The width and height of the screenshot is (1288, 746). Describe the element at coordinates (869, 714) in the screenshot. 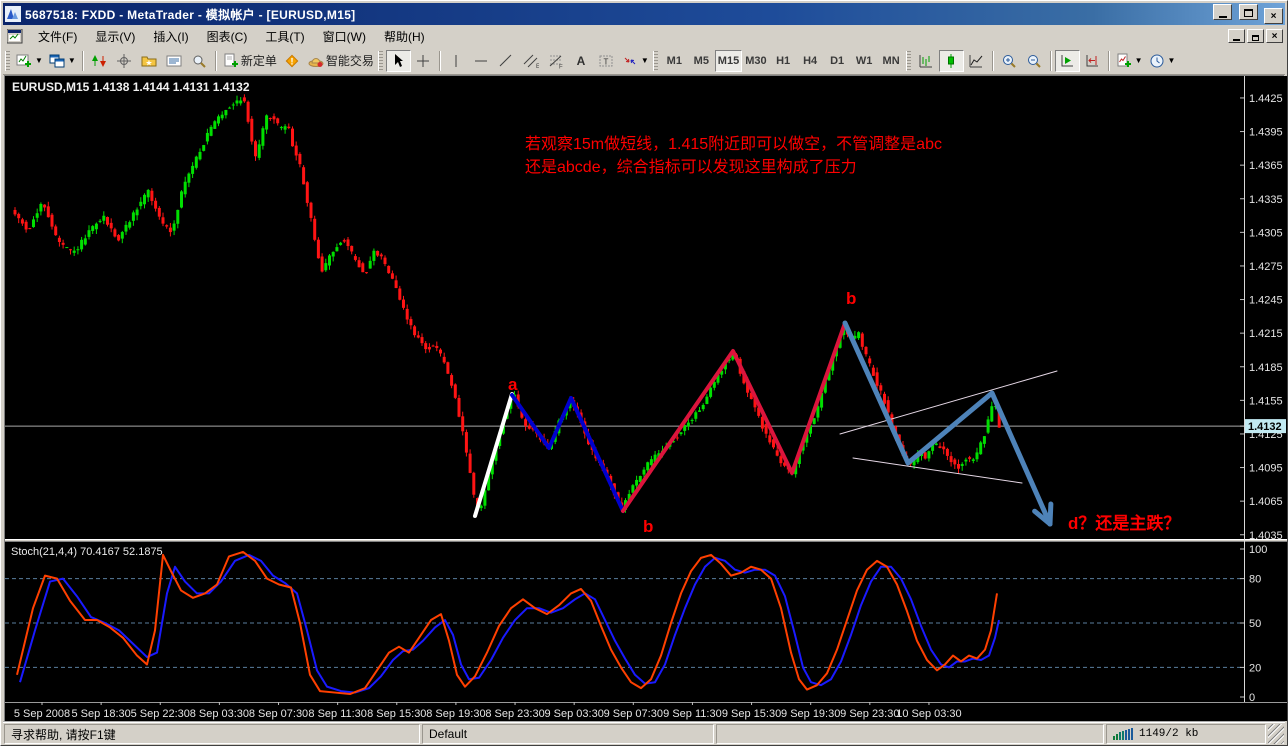

I see `time-tick-label: 9 Sep 23:30` at that location.